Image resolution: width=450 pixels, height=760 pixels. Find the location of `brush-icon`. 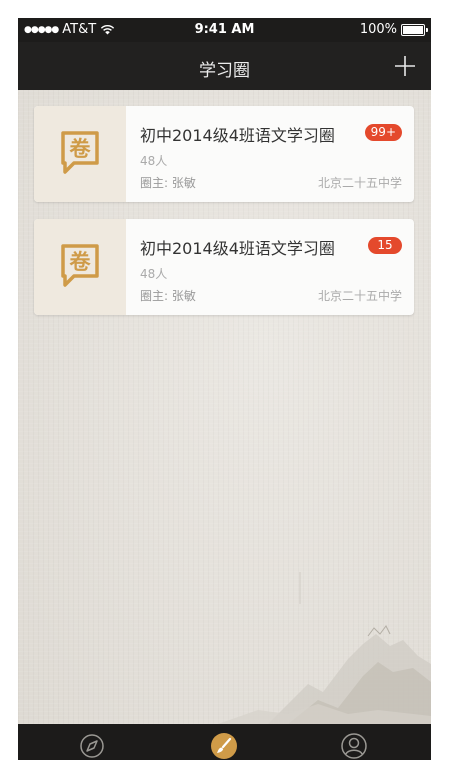

brush-icon is located at coordinates (224, 746).